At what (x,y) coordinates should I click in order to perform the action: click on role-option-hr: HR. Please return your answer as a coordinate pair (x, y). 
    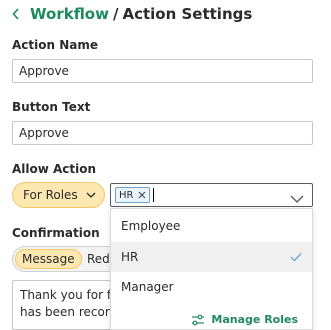
    Looking at the image, I should click on (211, 257).